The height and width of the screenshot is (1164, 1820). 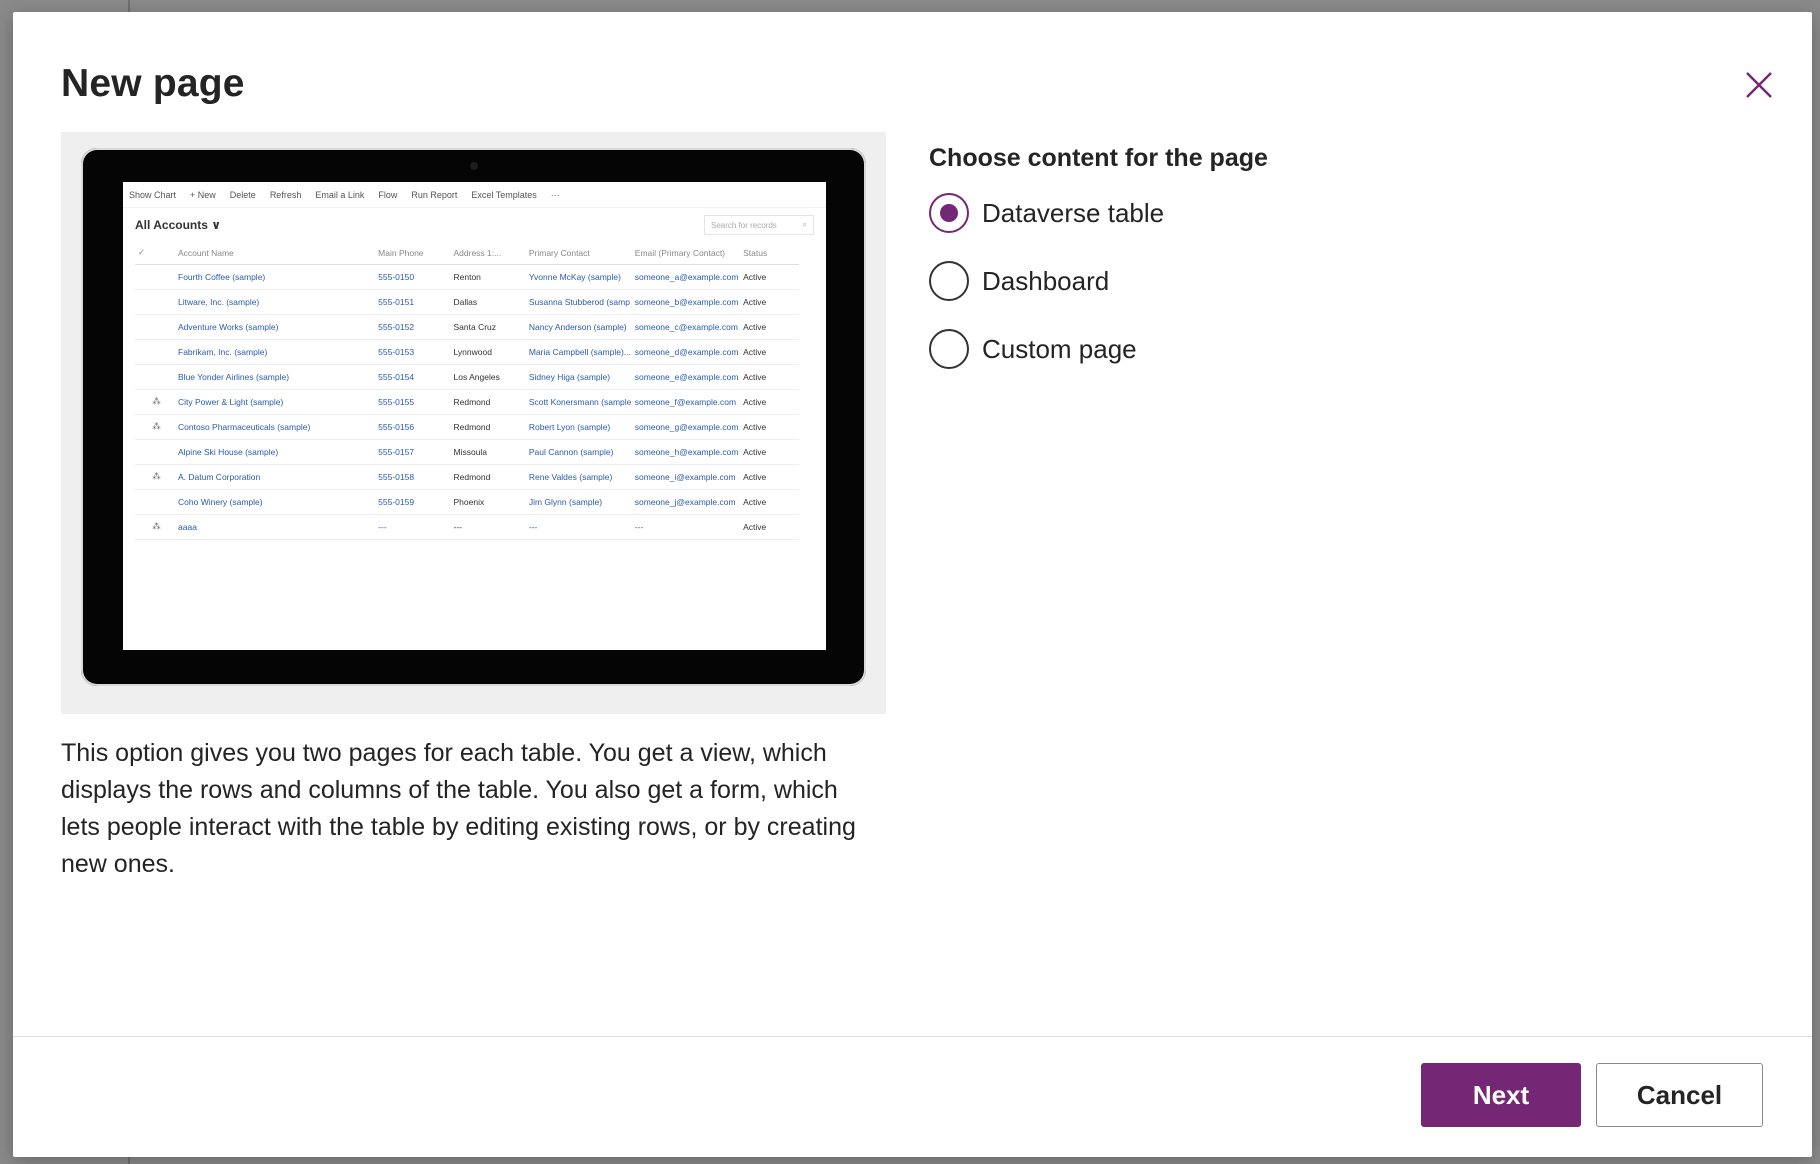 What do you see at coordinates (504, 194) in the screenshot?
I see `toolbar-item: Excel Templates` at bounding box center [504, 194].